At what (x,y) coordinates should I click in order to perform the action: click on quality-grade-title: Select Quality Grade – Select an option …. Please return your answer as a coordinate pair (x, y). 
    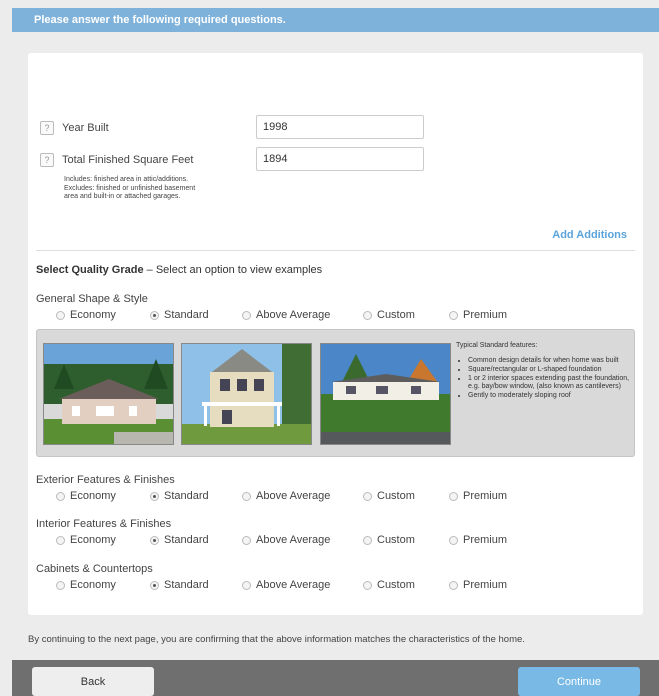
    Looking at the image, I should click on (179, 270).